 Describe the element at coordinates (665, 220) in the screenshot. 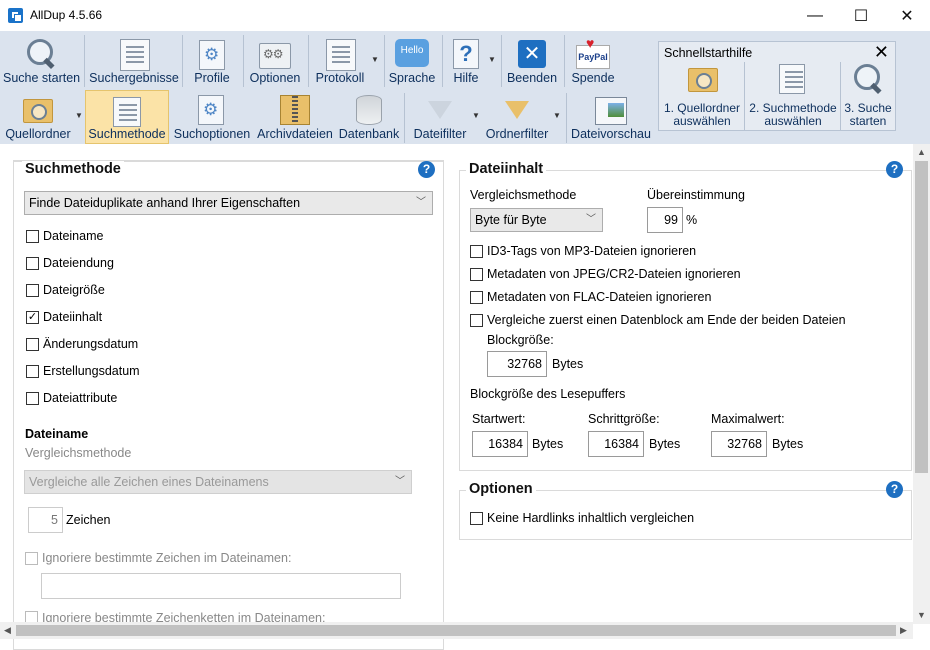

I see `match-input: 99` at that location.